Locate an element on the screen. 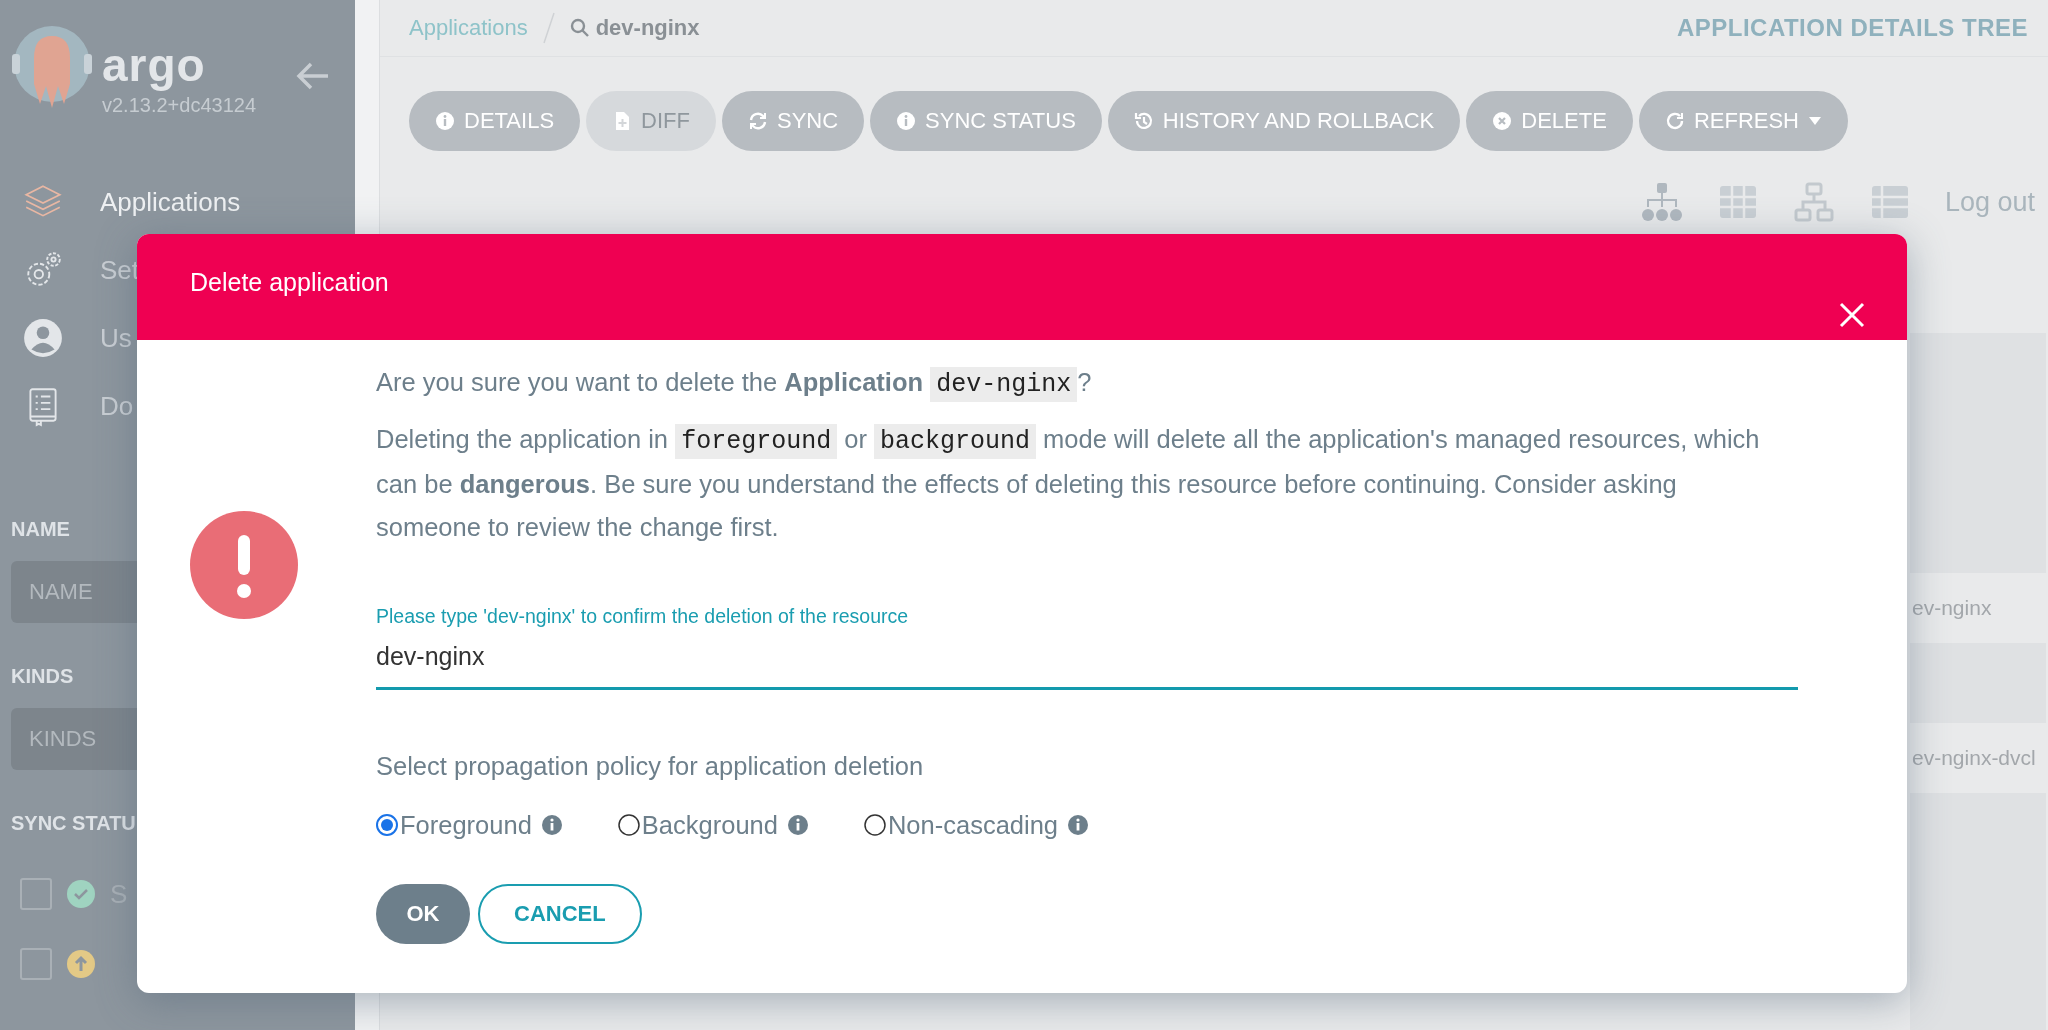 Image resolution: width=2048 pixels, height=1030 pixels. tree-view-icon is located at coordinates (1661, 202).